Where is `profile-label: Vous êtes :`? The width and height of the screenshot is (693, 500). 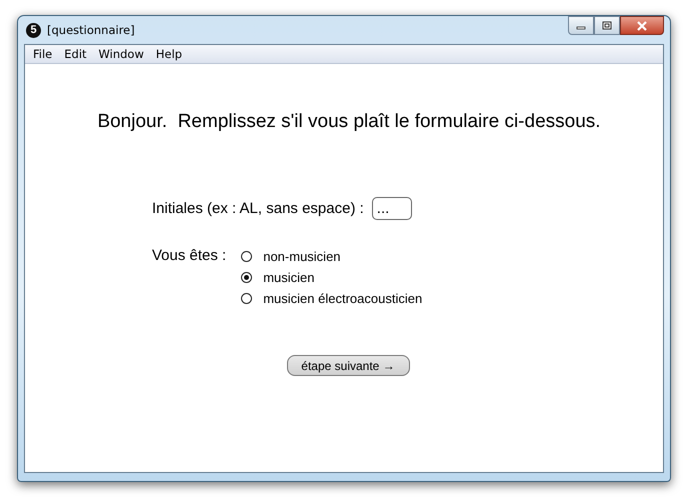 profile-label: Vous êtes : is located at coordinates (189, 256).